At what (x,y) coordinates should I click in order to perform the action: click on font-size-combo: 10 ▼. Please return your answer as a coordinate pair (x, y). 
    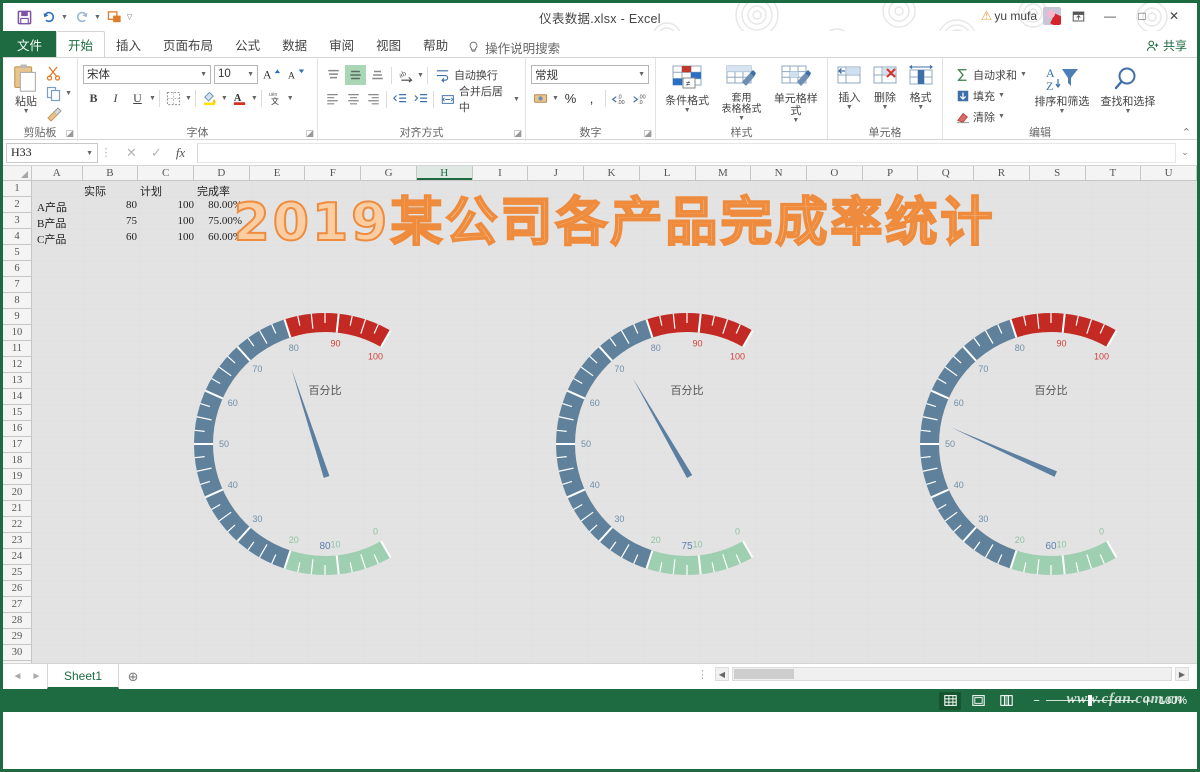
    Looking at the image, I should click on (236, 74).